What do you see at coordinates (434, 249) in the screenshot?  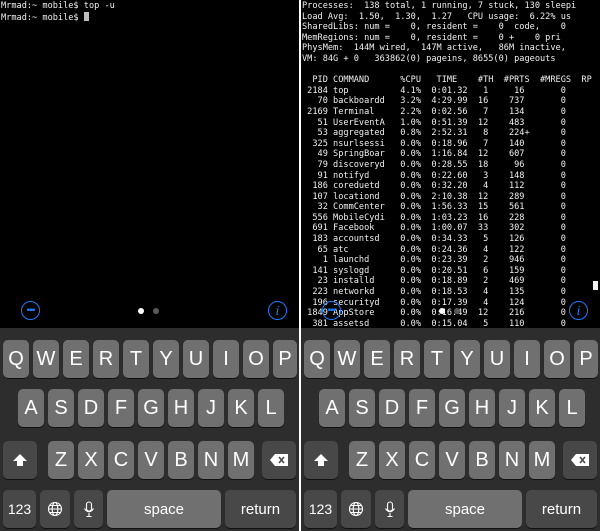 I see `process-row: 65 atc 0.0% 0:24.36 4 122 0` at bounding box center [434, 249].